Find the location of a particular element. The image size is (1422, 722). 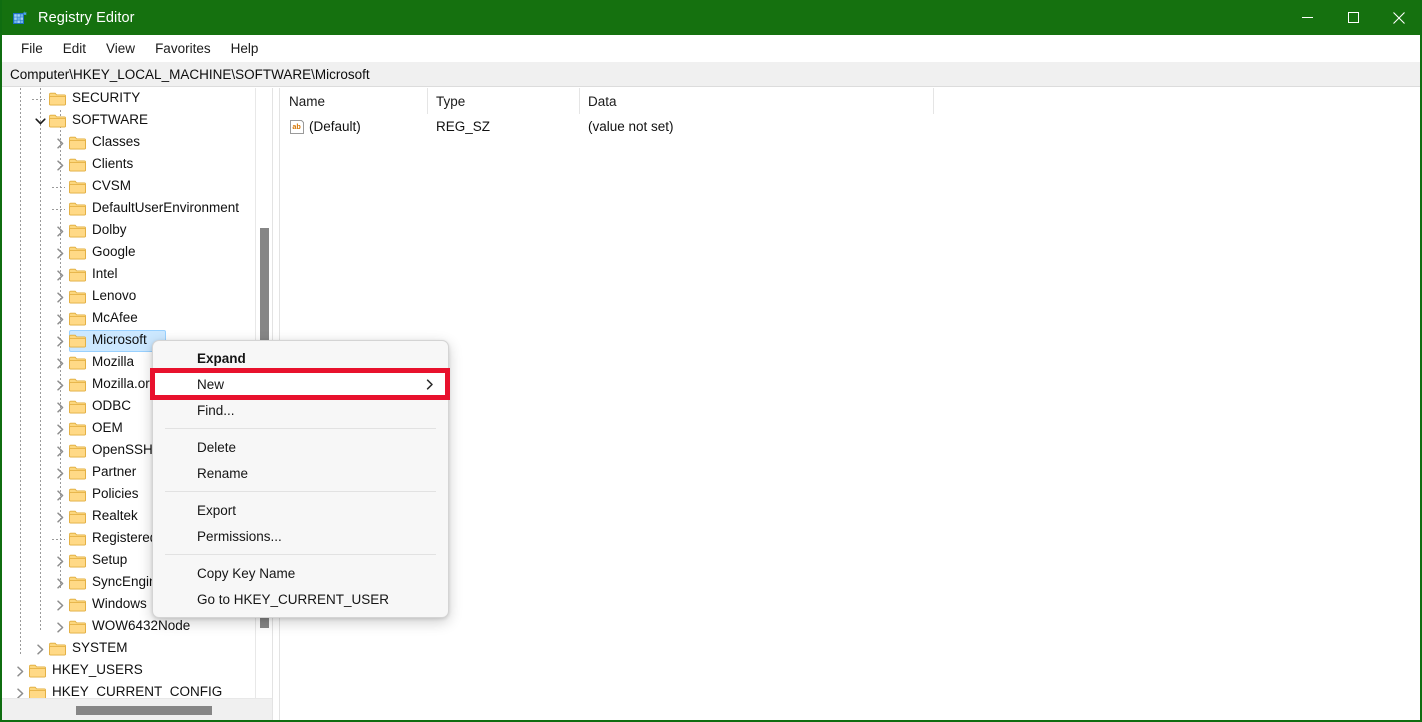

context-menu-item-label: Go to HKEY_CURRENT_USER is located at coordinates (293, 599).